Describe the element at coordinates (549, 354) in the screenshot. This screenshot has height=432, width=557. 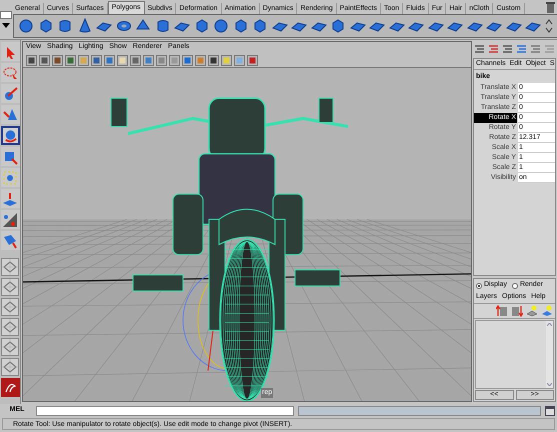
I see `scrollbar` at that location.